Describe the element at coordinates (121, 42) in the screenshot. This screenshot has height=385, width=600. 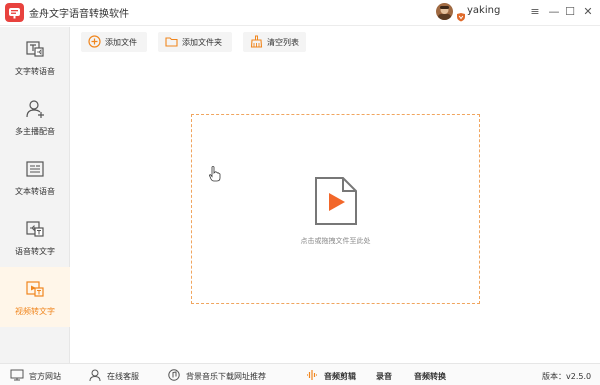
I see `add-file-label: 添加文件` at that location.